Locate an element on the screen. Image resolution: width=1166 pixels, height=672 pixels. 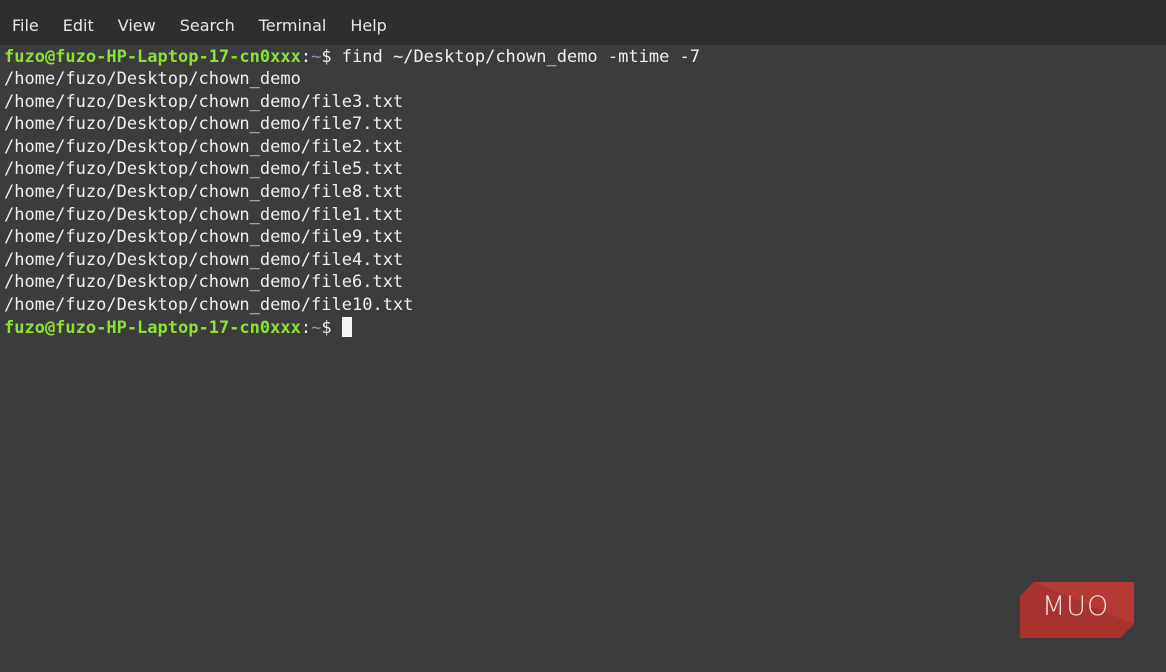
prompt-line: fuzo@fuzo-HP-Laptop-17-cn0xxx:~$ is located at coordinates (178, 328).